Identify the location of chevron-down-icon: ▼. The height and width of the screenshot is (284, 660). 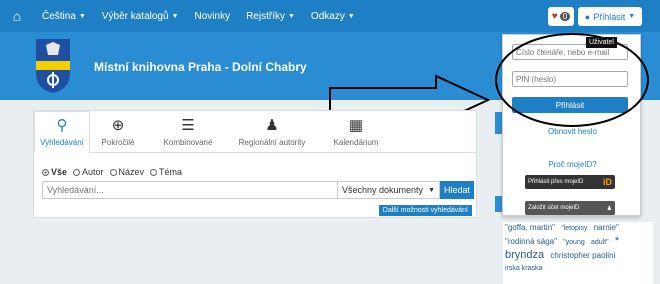
(431, 190).